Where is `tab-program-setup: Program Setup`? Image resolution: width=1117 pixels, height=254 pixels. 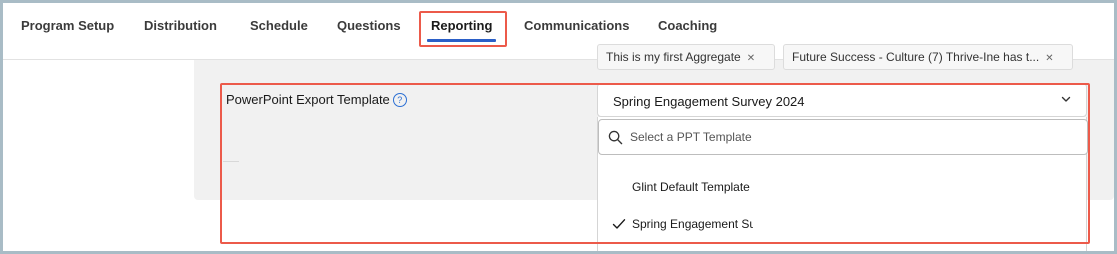
tab-program-setup: Program Setup is located at coordinates (67, 25).